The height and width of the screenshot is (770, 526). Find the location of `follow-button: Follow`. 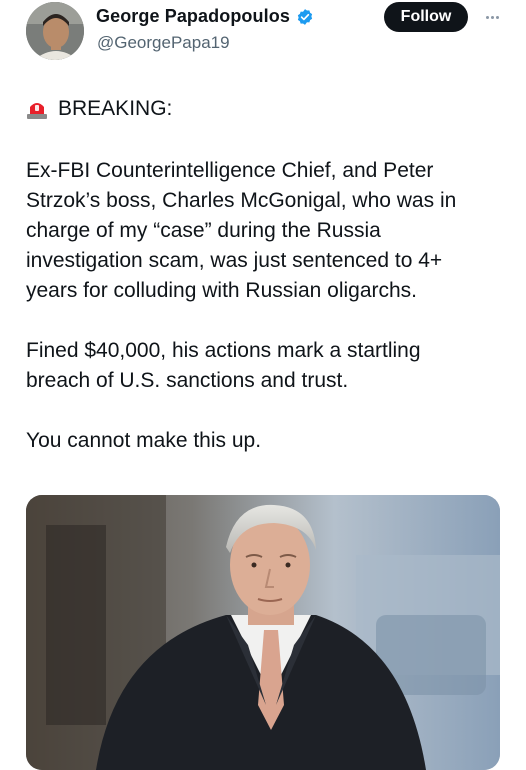

follow-button: Follow is located at coordinates (426, 17).